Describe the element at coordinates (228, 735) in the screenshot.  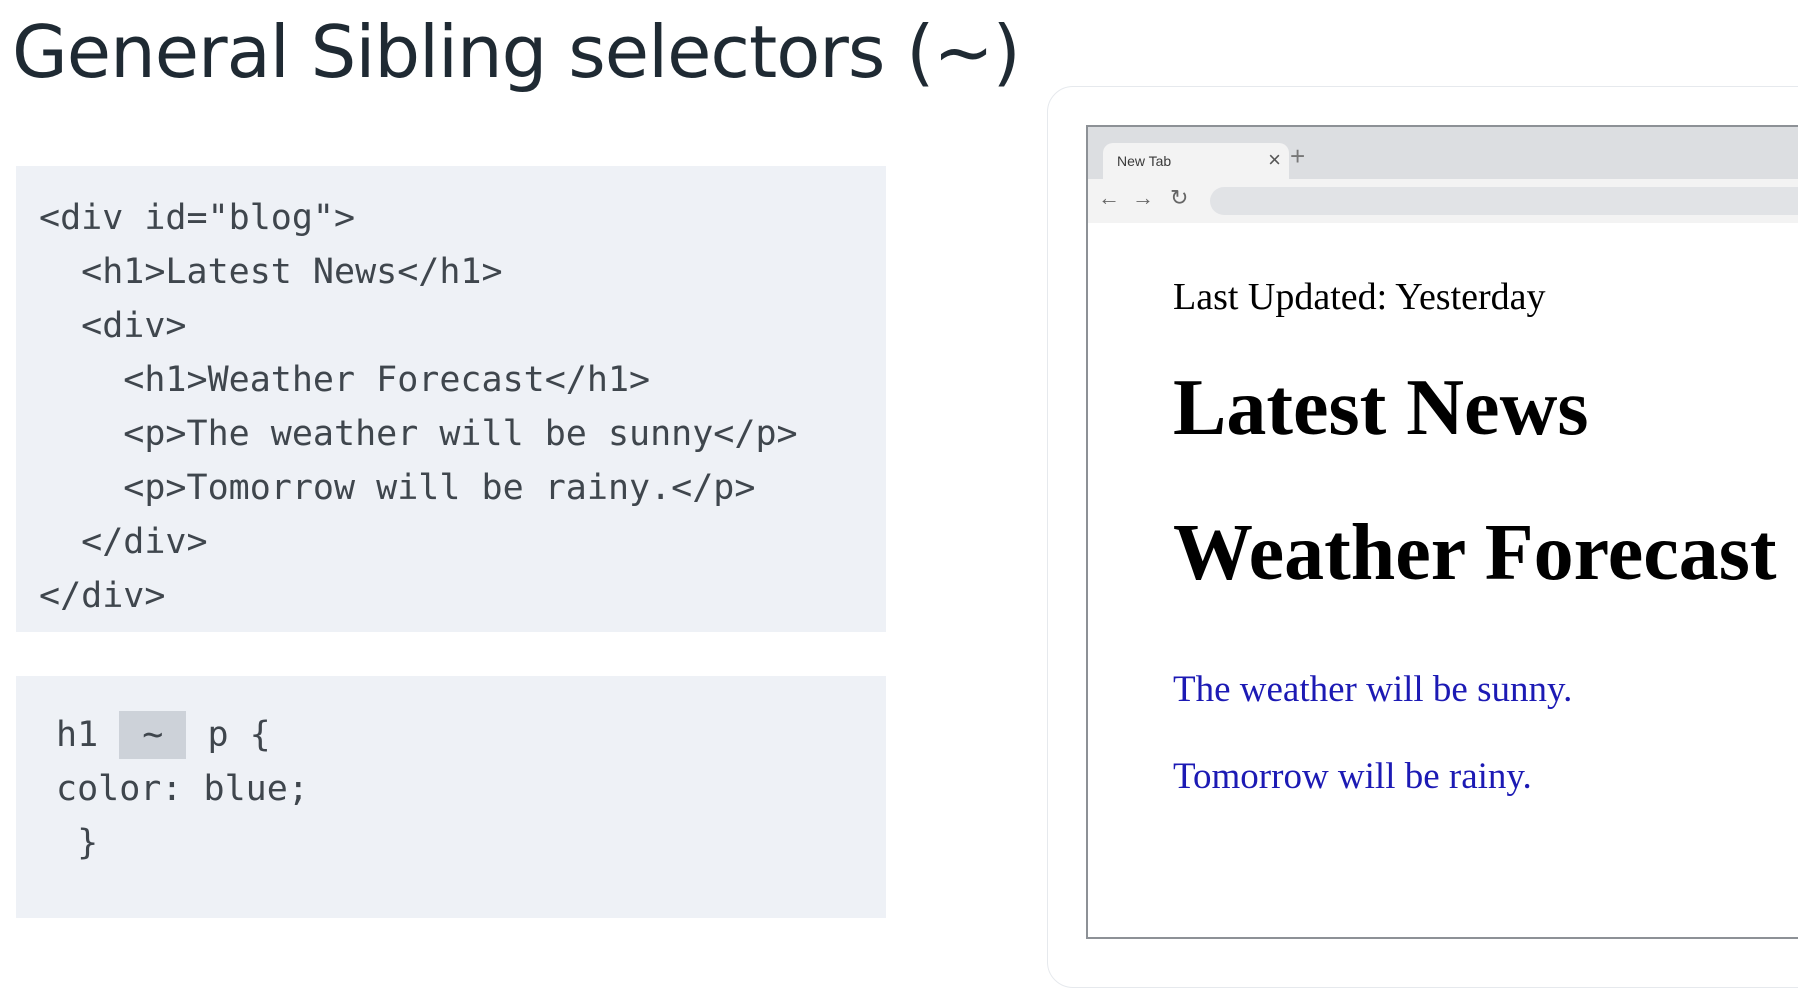
I see `css-selector-p: p {` at that location.